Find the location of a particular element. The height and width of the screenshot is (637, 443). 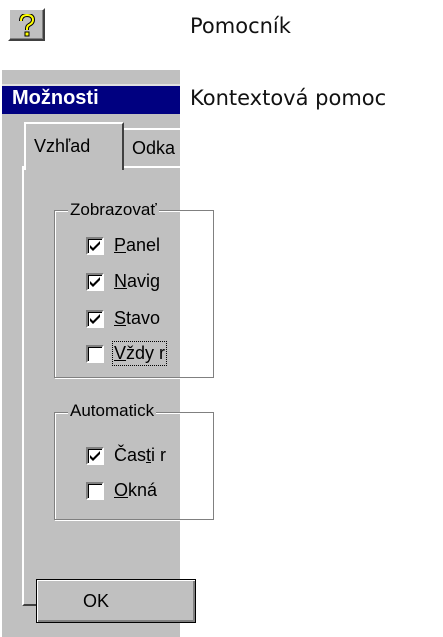

help-button-caption: Pomocník is located at coordinates (240, 26).